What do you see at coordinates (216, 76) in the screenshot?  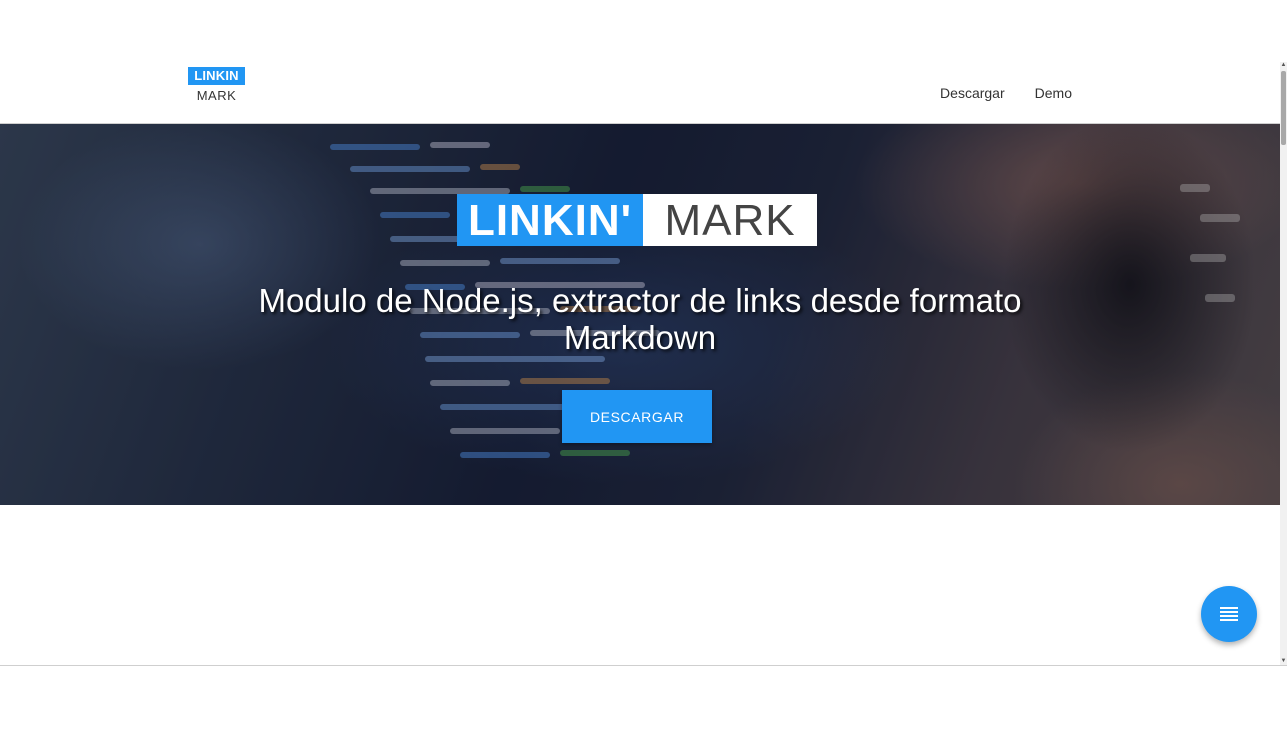 I see `brand-logo-top: LINKIN` at bounding box center [216, 76].